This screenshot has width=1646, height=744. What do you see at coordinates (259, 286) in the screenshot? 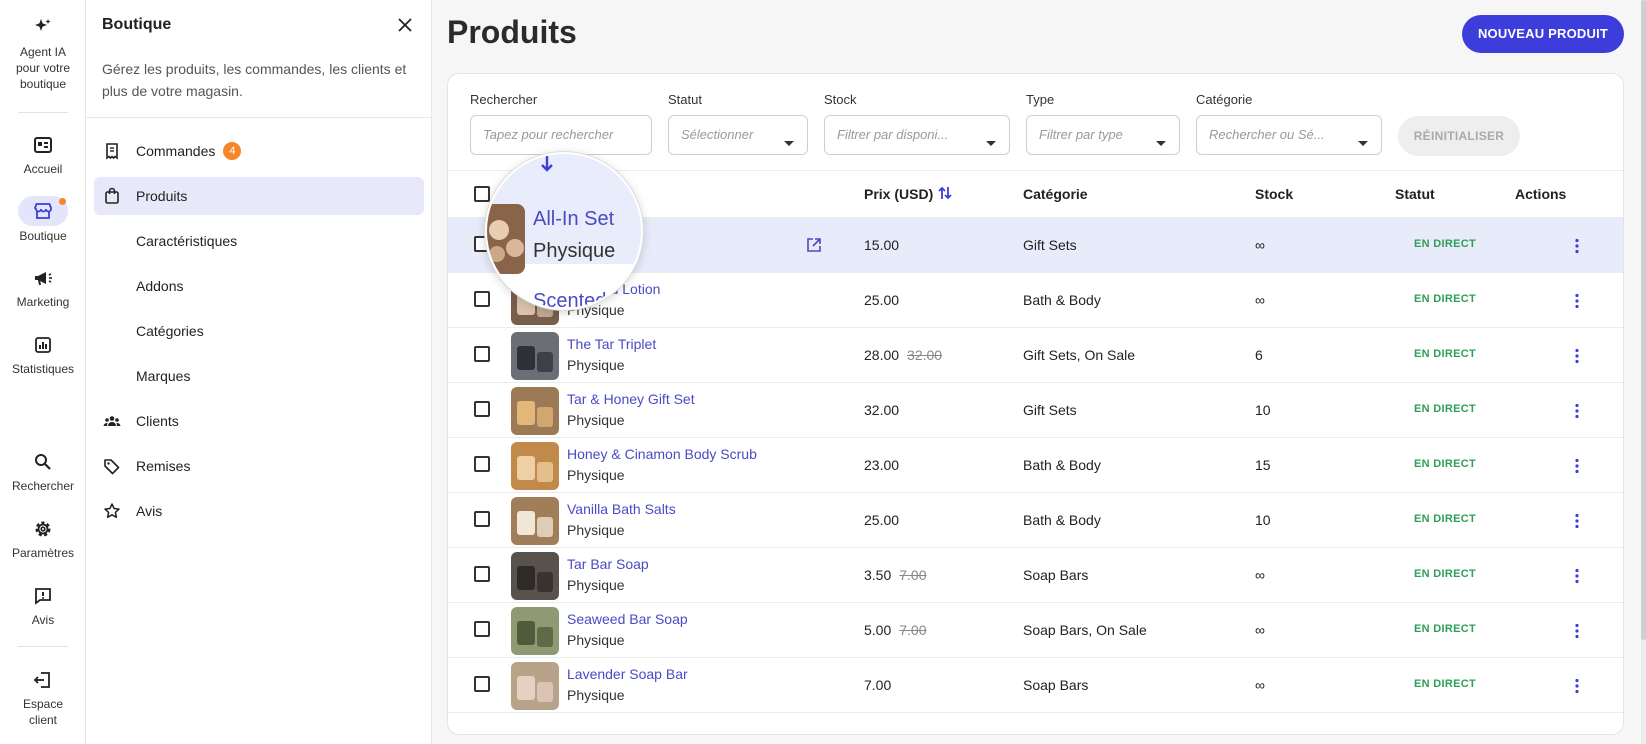
I see `nav-item-addons: Addons` at bounding box center [259, 286].